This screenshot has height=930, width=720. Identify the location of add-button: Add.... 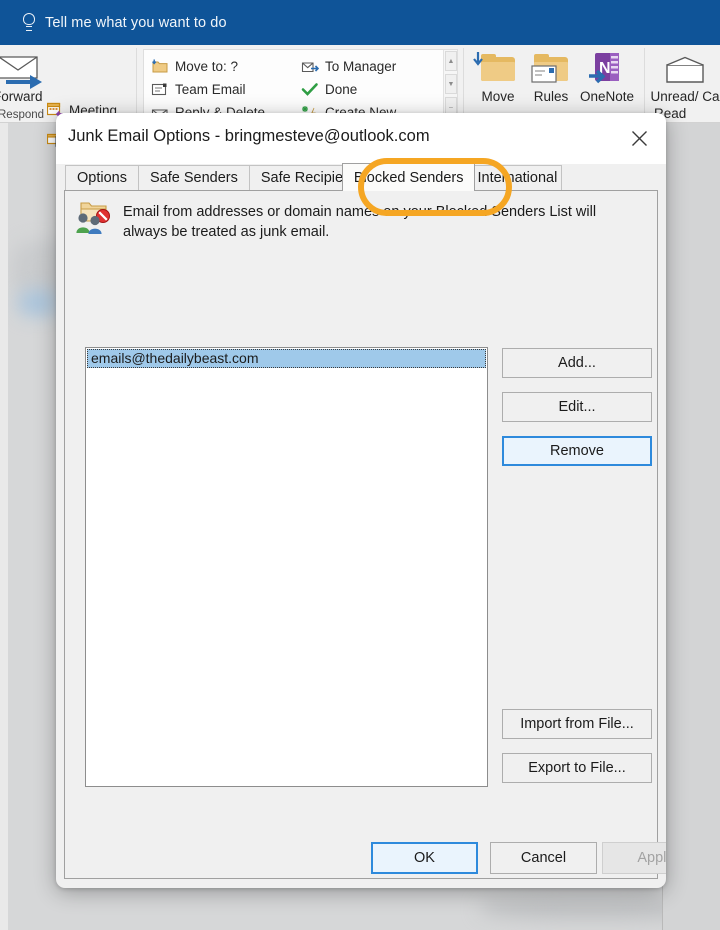
(577, 363).